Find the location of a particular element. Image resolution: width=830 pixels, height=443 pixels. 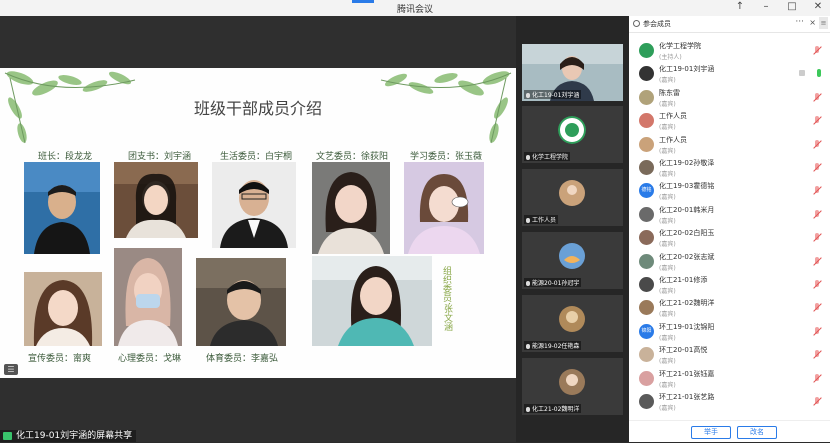

caption-organization-committee-name: 张文涵 is located at coordinates (447, 317).